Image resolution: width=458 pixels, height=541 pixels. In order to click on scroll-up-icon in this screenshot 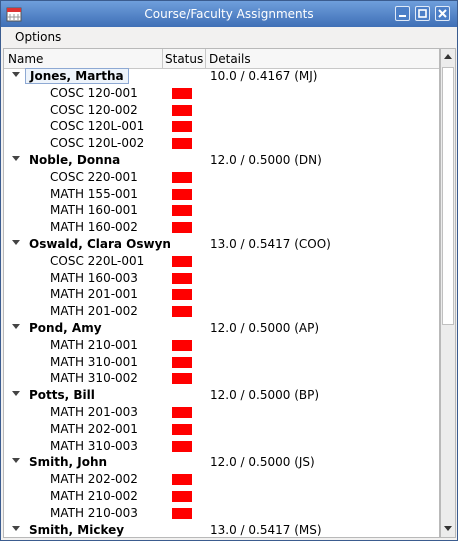, I will do `click(448, 56)`.